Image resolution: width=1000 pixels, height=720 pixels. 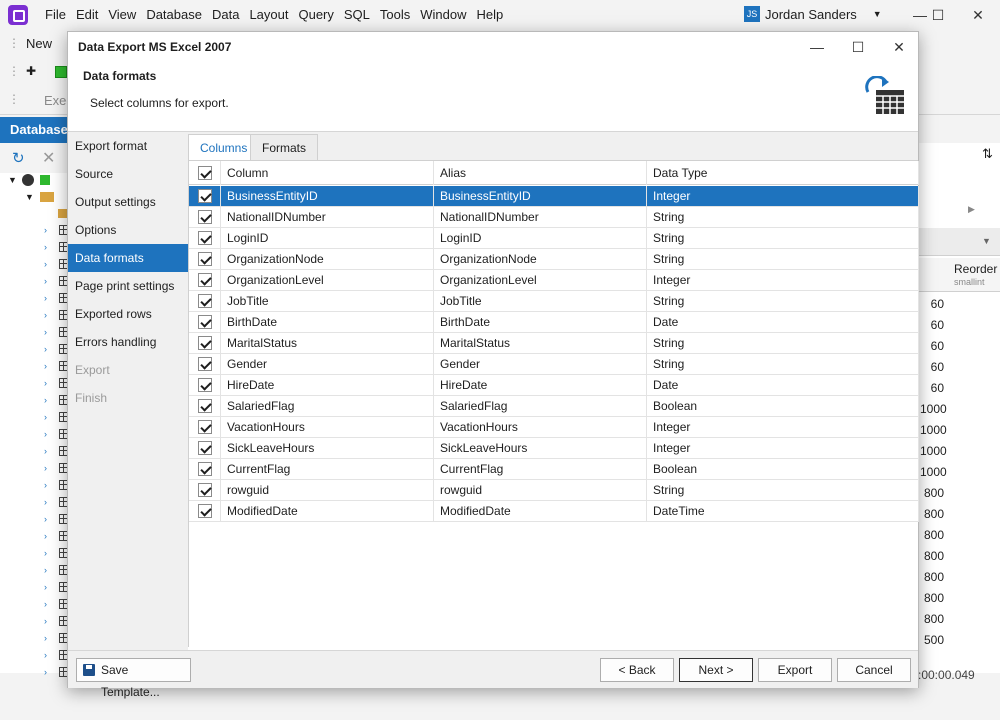 I want to click on minimize-icon: —, so click(x=817, y=47).